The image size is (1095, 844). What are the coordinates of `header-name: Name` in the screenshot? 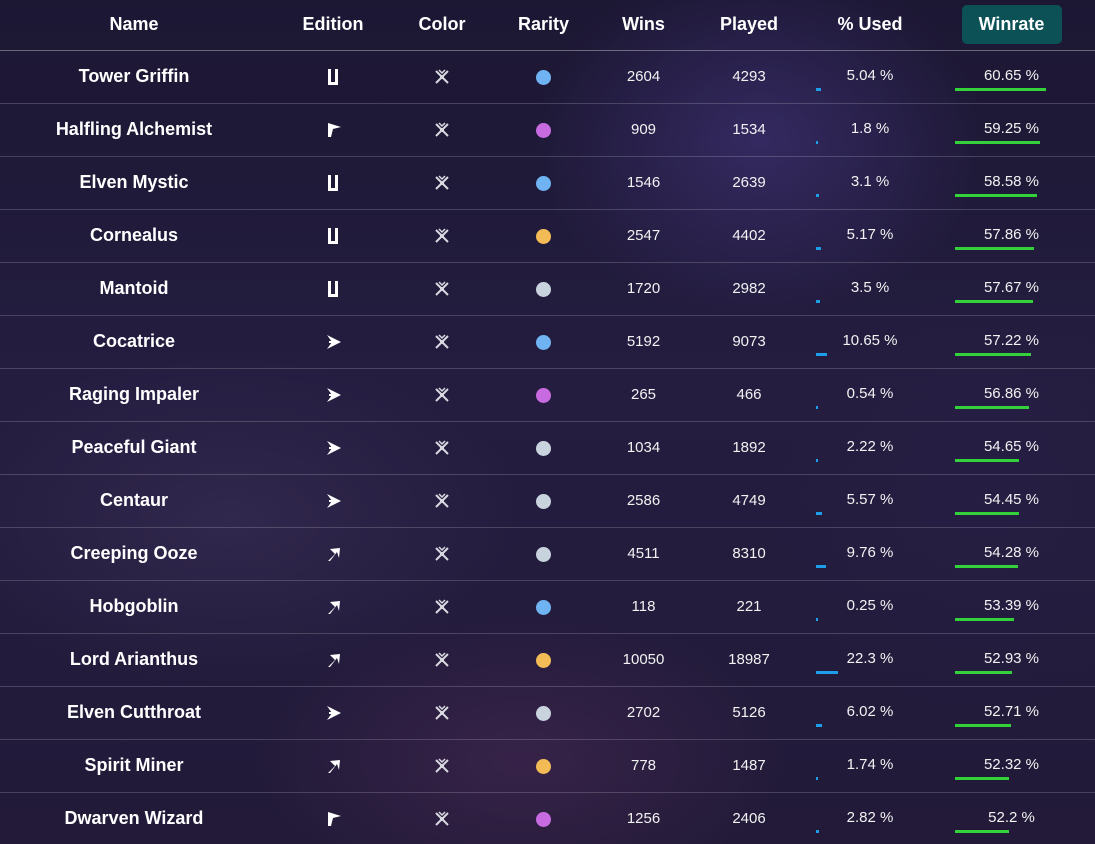 It's located at (134, 25).